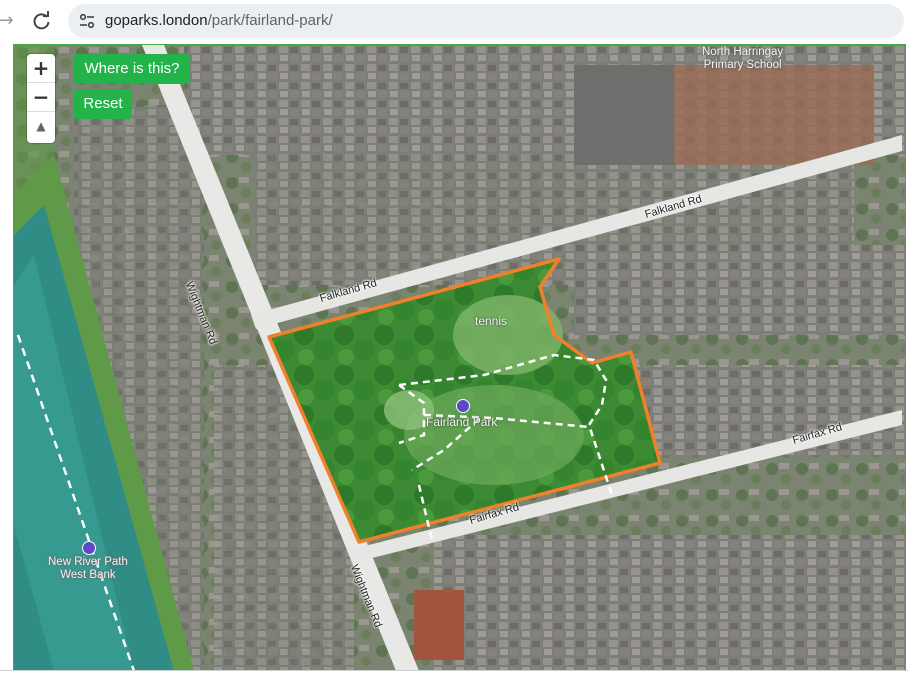 The image size is (908, 675). Describe the element at coordinates (270, 20) in the screenshot. I see `url-path: /park/fairland-park/` at that location.